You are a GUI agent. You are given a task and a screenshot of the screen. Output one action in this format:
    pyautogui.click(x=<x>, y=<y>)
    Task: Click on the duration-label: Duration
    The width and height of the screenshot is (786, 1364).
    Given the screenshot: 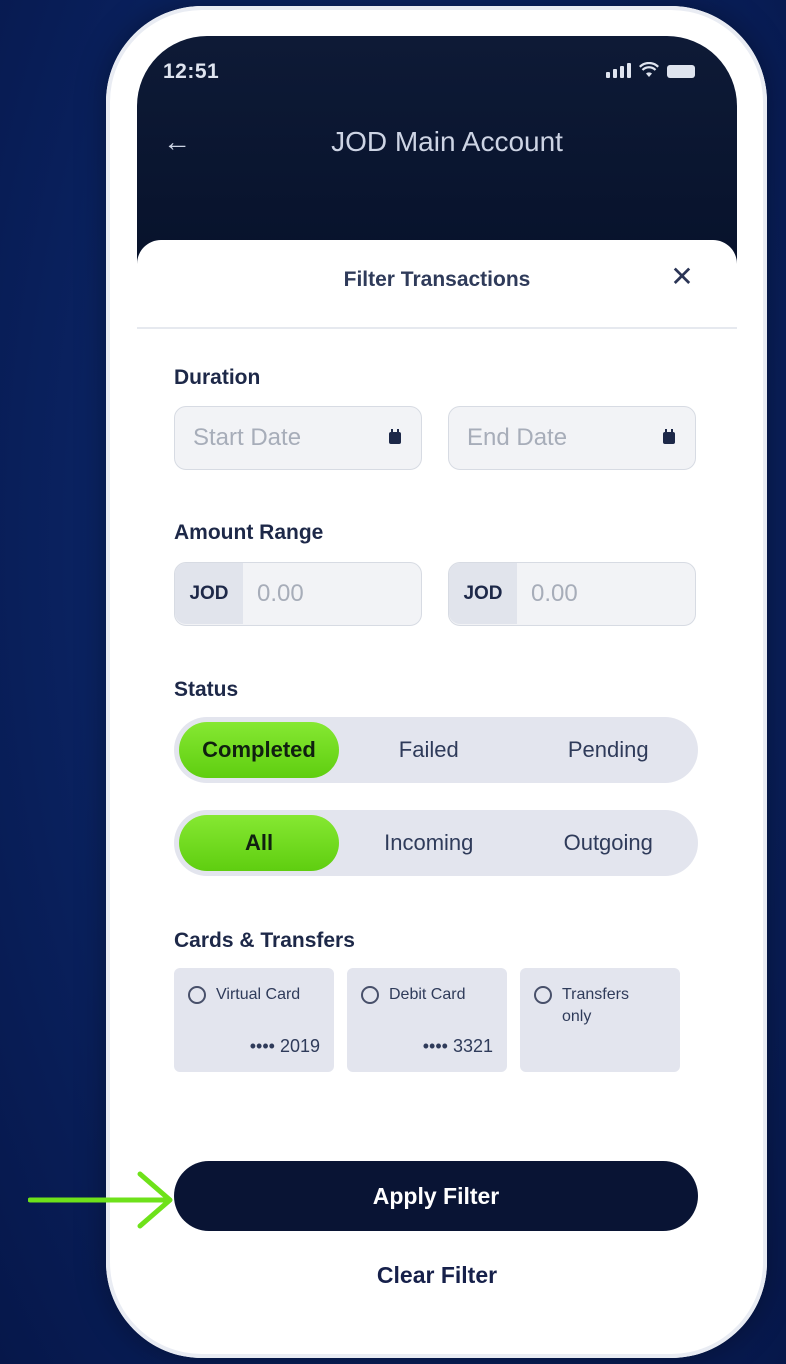 What is the action you would take?
    pyautogui.click(x=217, y=377)
    